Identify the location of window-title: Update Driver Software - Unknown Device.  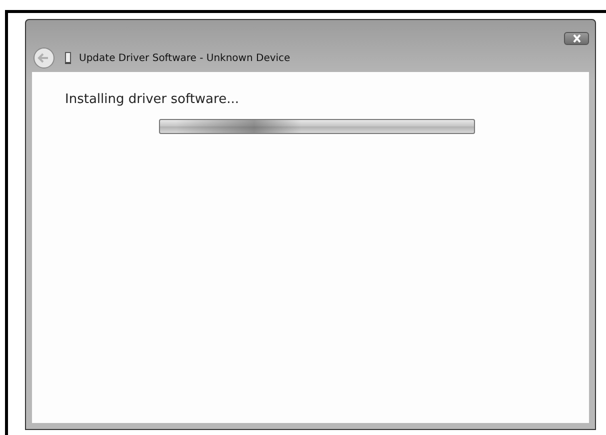
(184, 58).